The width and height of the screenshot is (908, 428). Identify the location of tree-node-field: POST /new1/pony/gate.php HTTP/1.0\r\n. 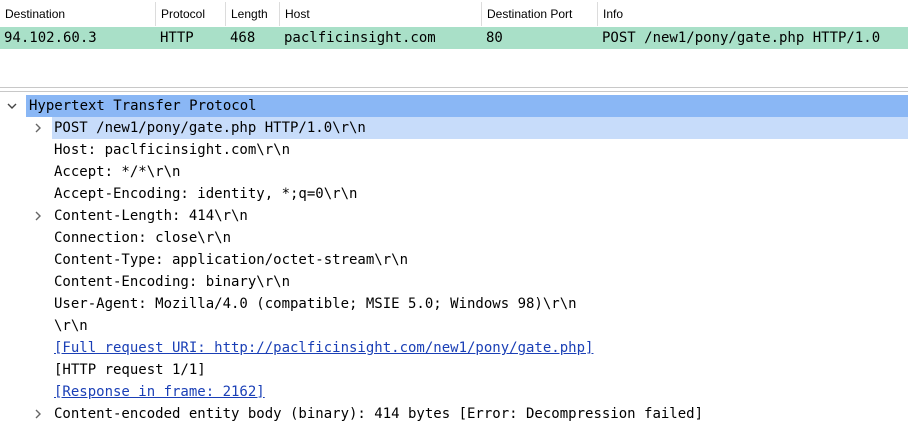
(210, 128).